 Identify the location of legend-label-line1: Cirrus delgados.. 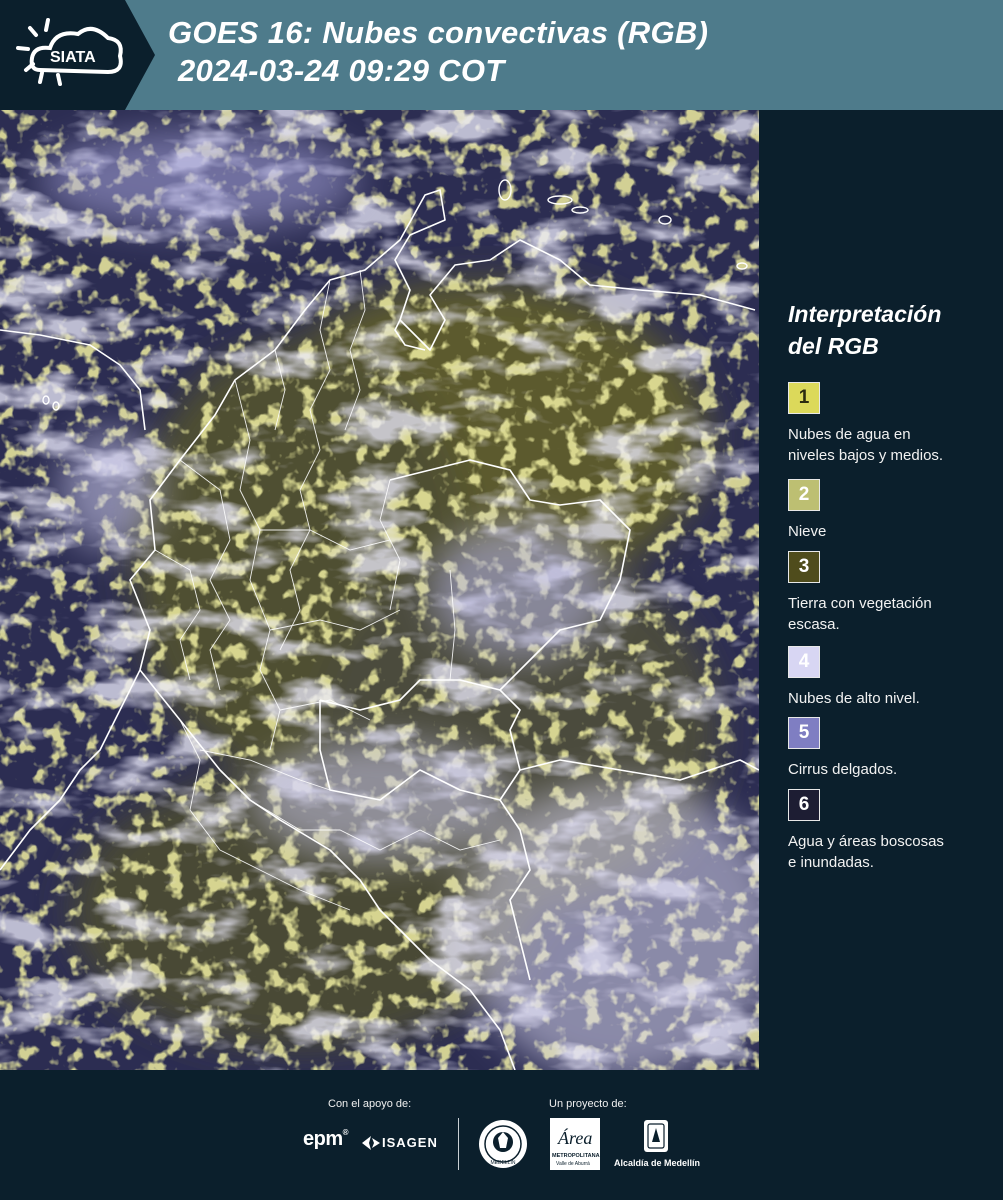
(843, 769).